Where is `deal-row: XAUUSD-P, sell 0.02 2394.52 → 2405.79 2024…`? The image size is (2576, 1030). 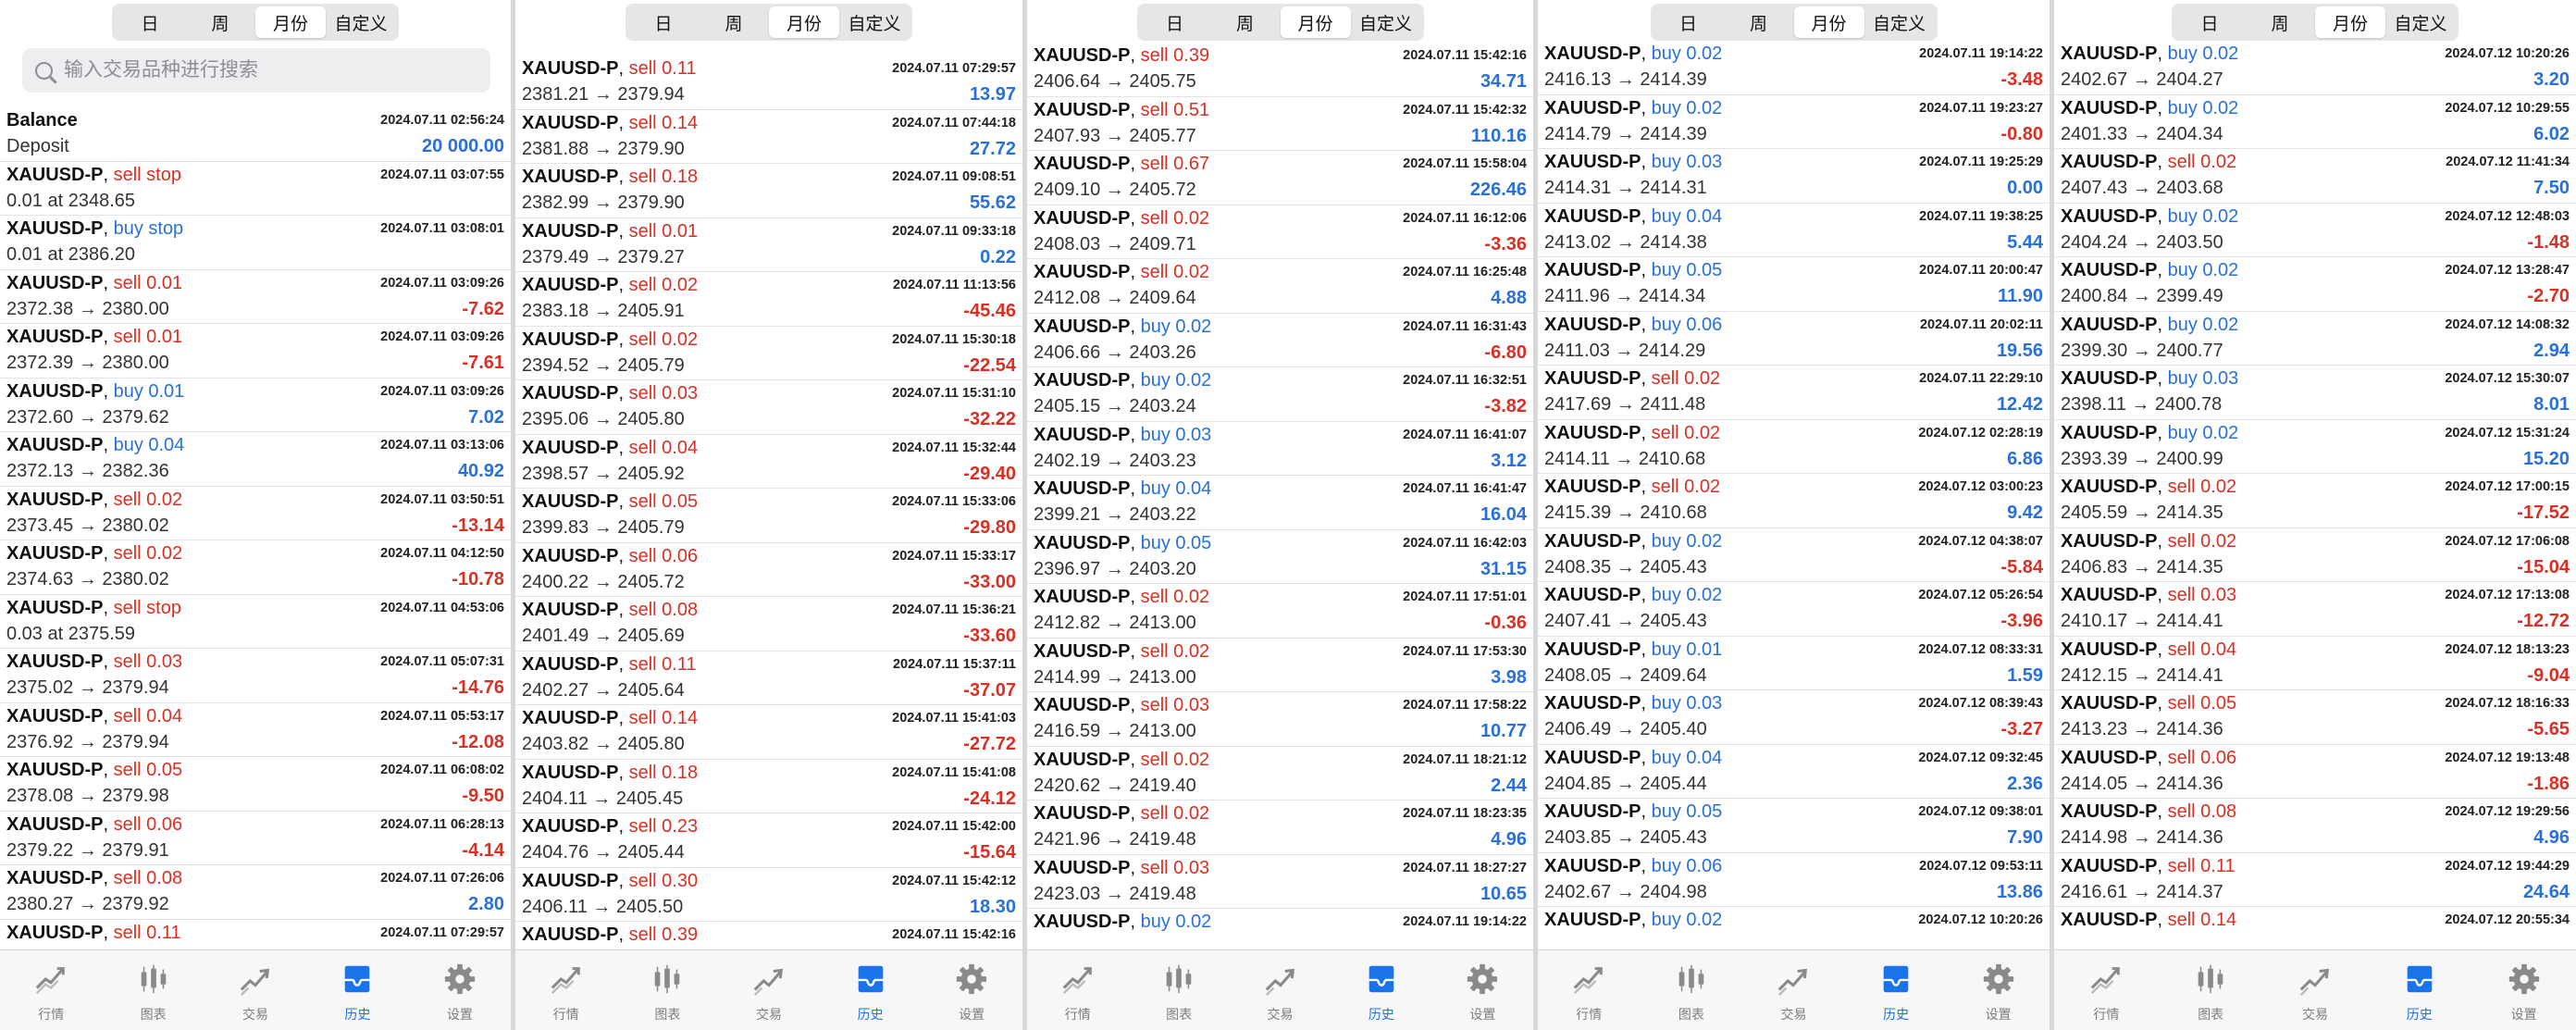 deal-row: XAUUSD-P, sell 0.02 2394.52 → 2405.79 2024… is located at coordinates (768, 354).